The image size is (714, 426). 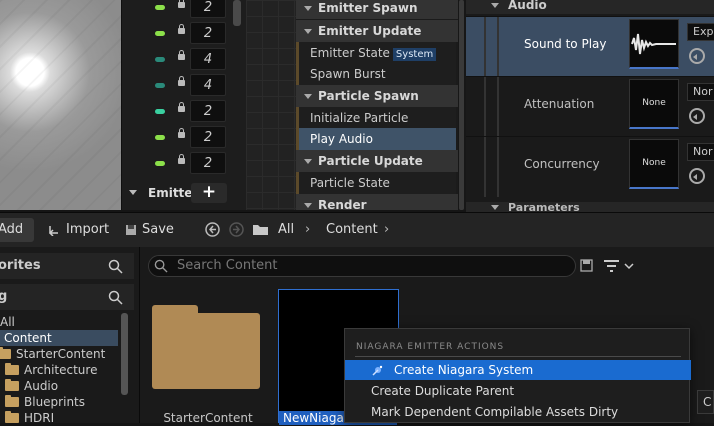 I want to click on details-category-parameters: Parameters, so click(x=590, y=207).